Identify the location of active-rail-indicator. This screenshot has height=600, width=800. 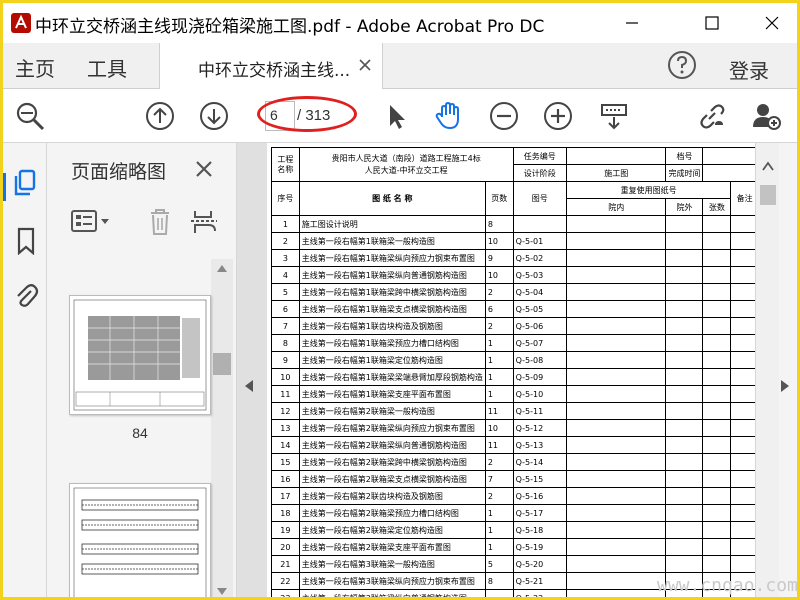
(4, 187).